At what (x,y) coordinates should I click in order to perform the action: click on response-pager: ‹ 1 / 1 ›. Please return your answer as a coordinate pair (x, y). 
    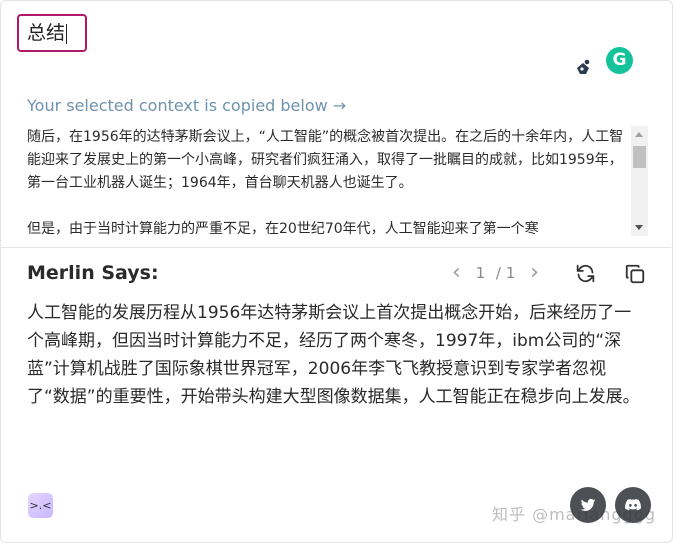
    Looking at the image, I should click on (495, 274).